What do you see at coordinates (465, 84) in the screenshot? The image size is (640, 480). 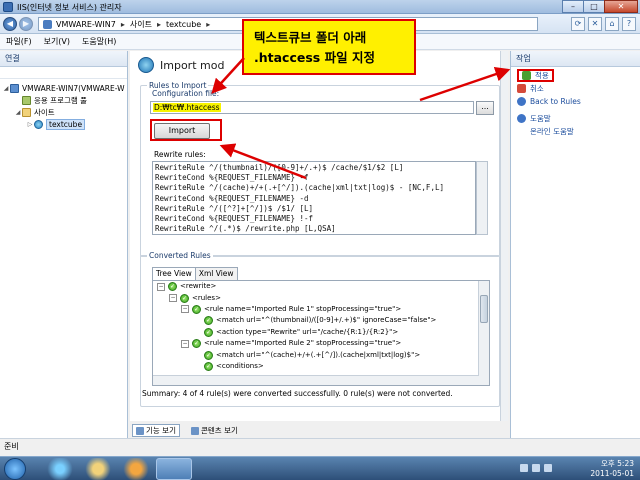 I see `arrow-to-apply-action` at bounding box center [465, 84].